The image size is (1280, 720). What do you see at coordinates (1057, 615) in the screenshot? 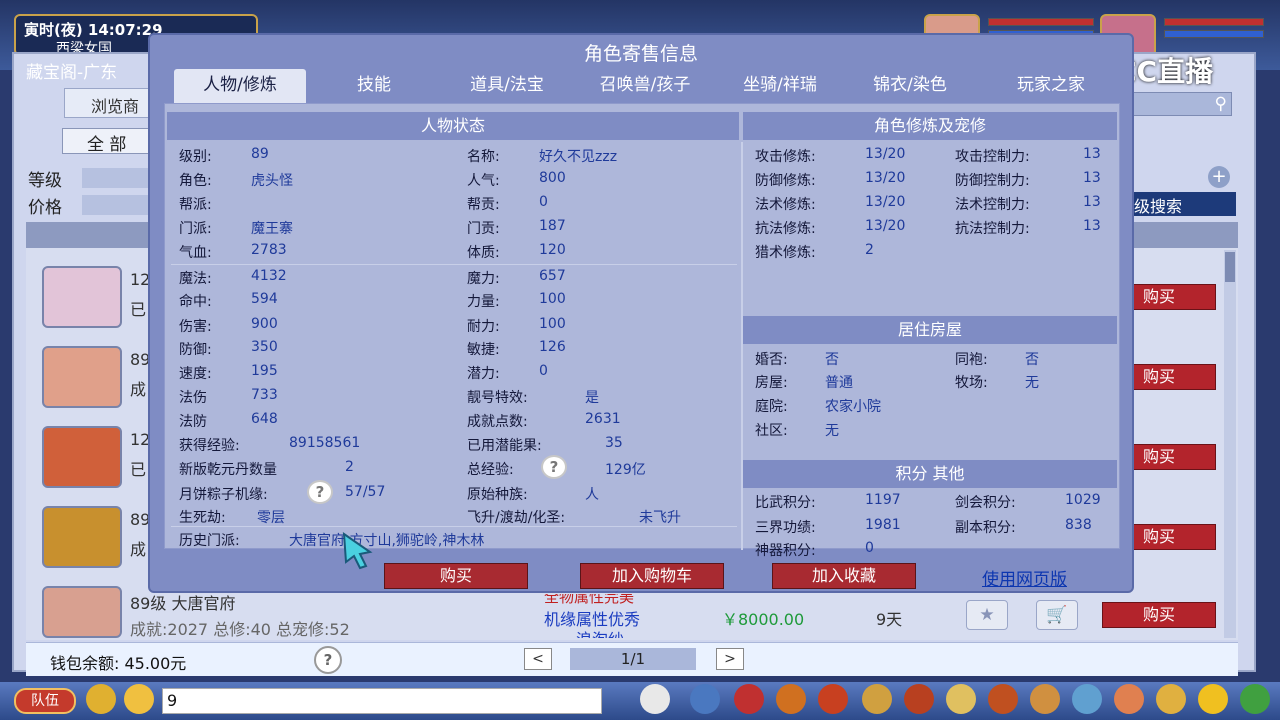
I see `cart-icon: 🛒` at bounding box center [1057, 615].